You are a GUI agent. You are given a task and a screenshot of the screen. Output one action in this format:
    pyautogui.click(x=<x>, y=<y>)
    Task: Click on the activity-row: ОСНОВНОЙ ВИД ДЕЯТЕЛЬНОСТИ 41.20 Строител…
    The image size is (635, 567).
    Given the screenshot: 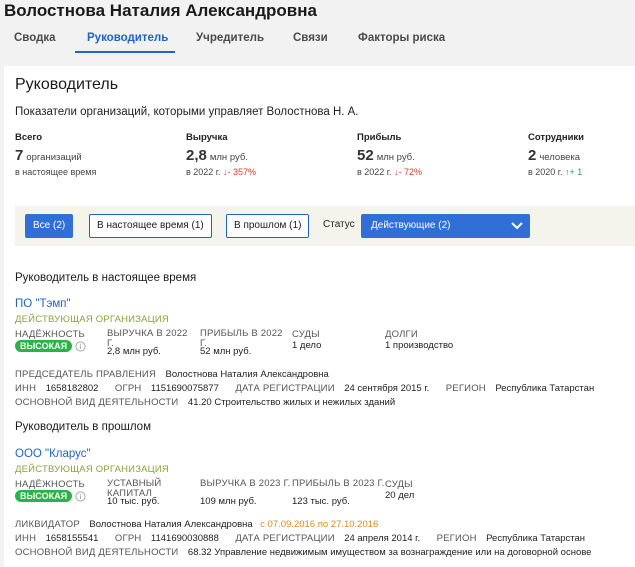 What is the action you would take?
    pyautogui.click(x=205, y=401)
    